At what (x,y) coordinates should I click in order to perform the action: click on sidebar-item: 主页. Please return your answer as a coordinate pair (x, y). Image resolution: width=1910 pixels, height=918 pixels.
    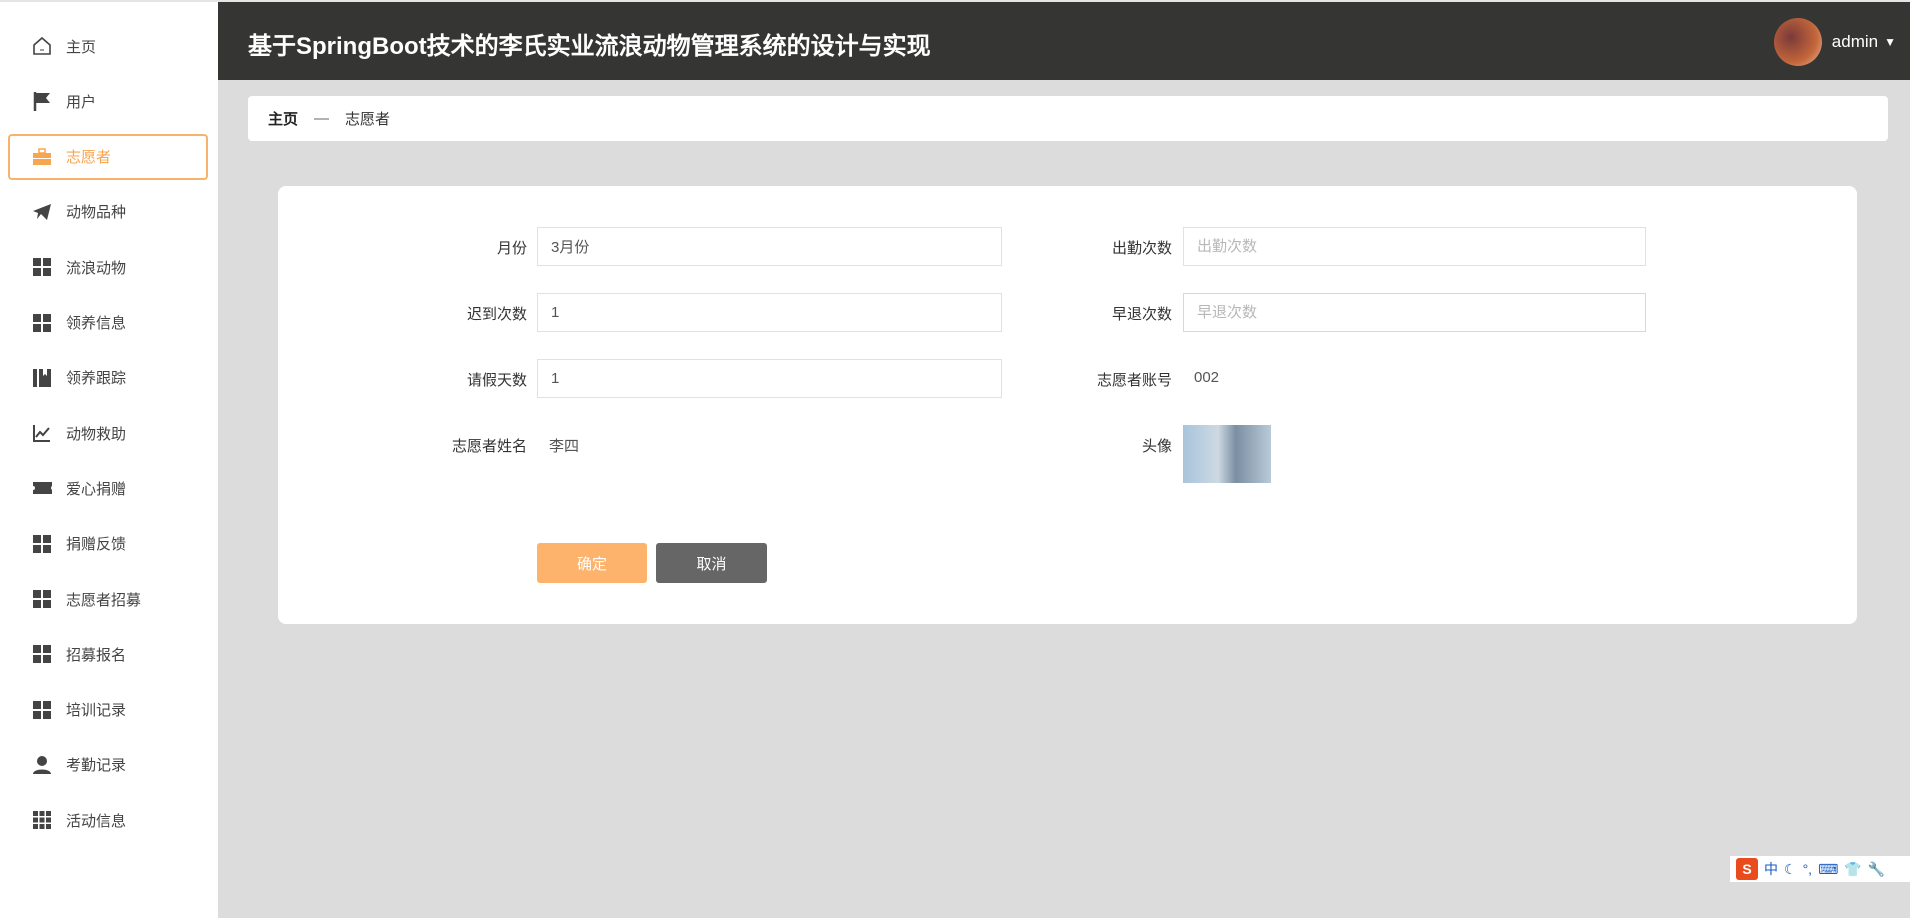
    Looking at the image, I should click on (108, 46).